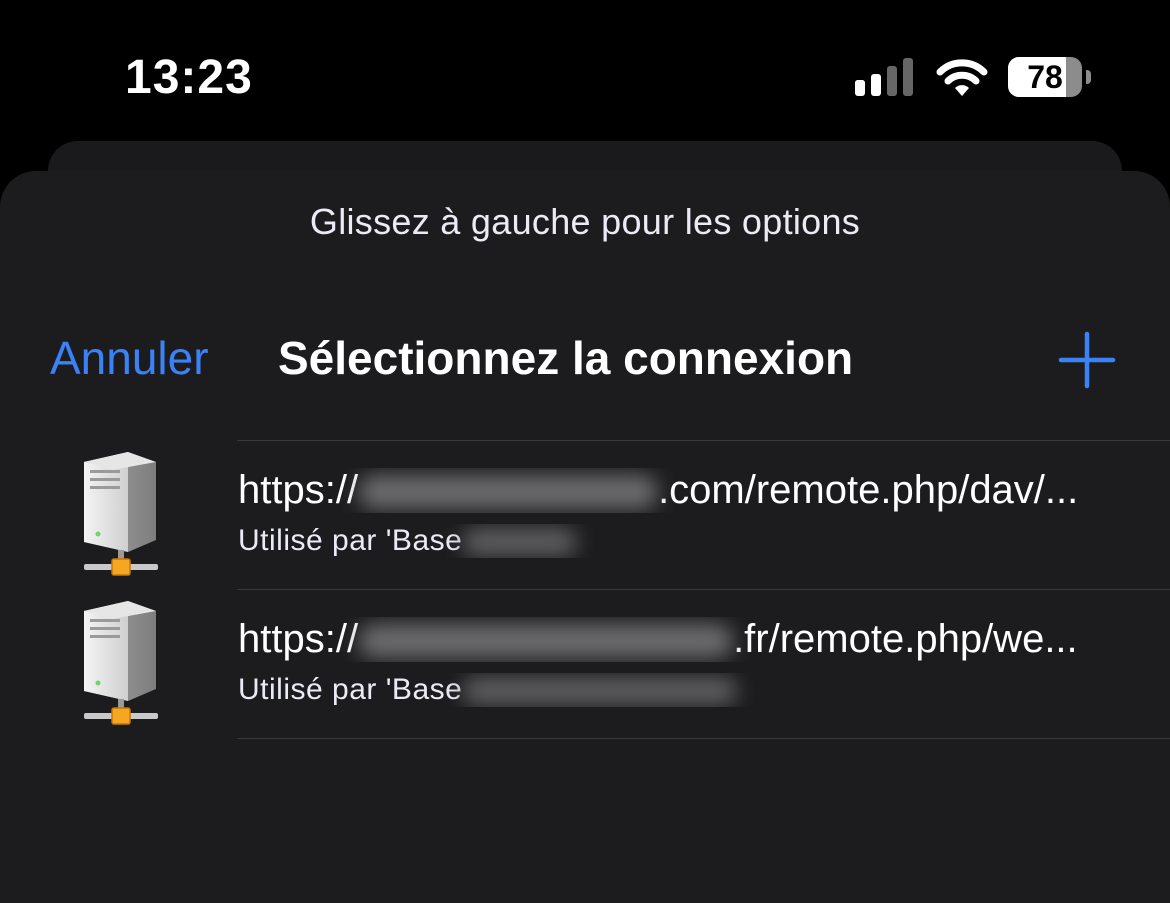  What do you see at coordinates (962, 77) in the screenshot?
I see `wifi-icon` at bounding box center [962, 77].